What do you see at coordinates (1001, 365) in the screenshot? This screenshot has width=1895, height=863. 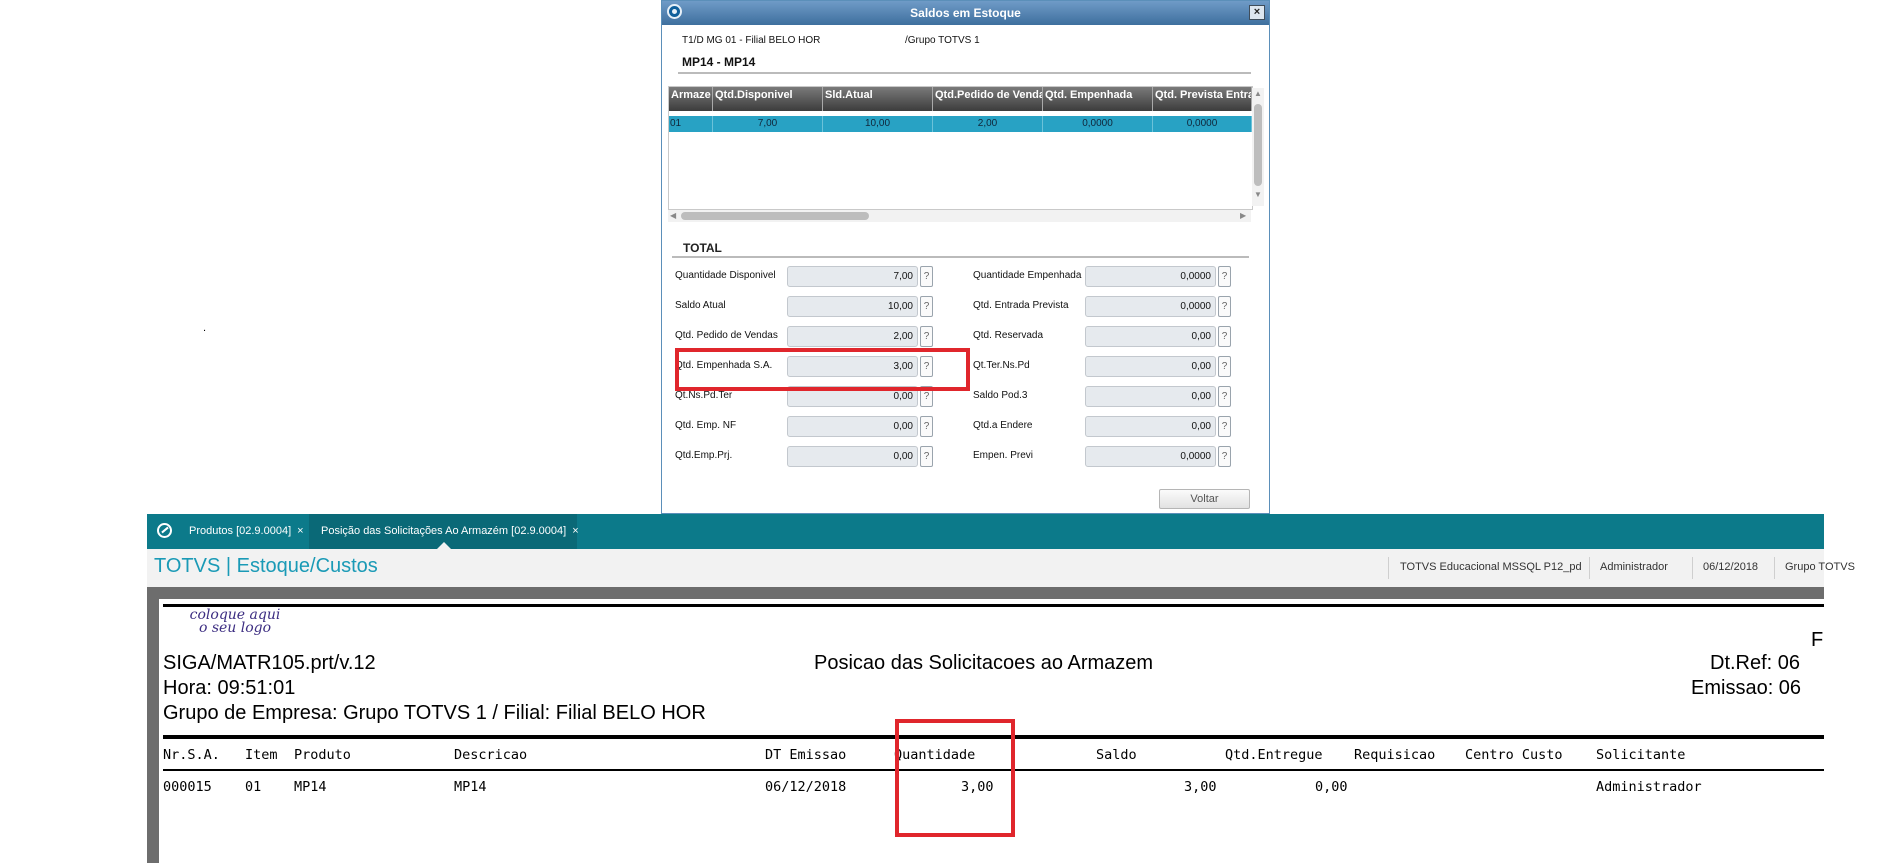 I see `field-label-qt-ter-ns-pd: Qt.Ter.Ns.Pd` at bounding box center [1001, 365].